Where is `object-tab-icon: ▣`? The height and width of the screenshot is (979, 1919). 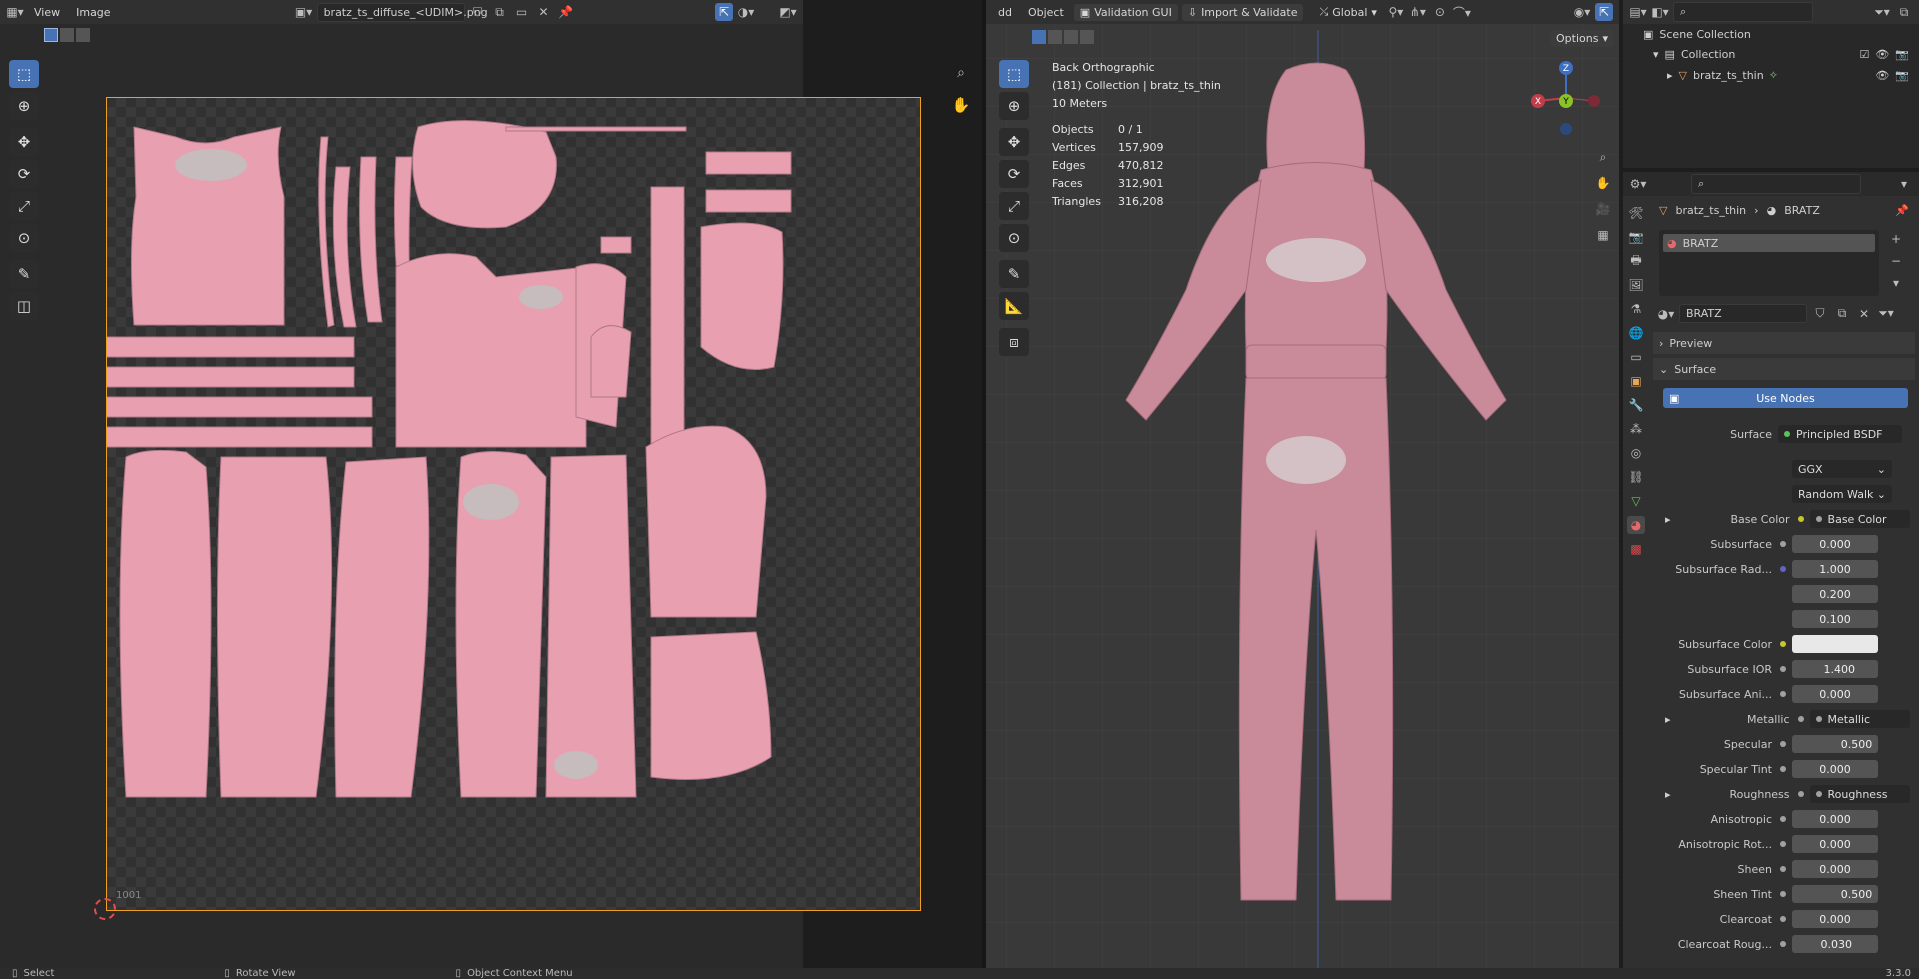 object-tab-icon: ▣ is located at coordinates (1636, 381).